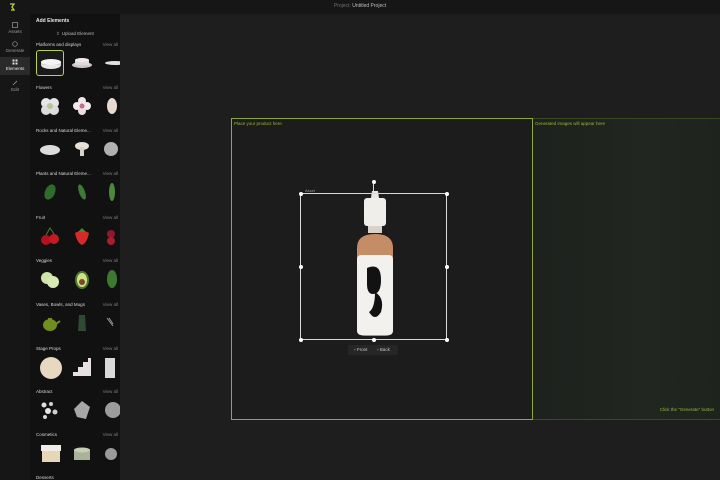  I want to click on section-veggies: Veggies View all, so click(78, 276).